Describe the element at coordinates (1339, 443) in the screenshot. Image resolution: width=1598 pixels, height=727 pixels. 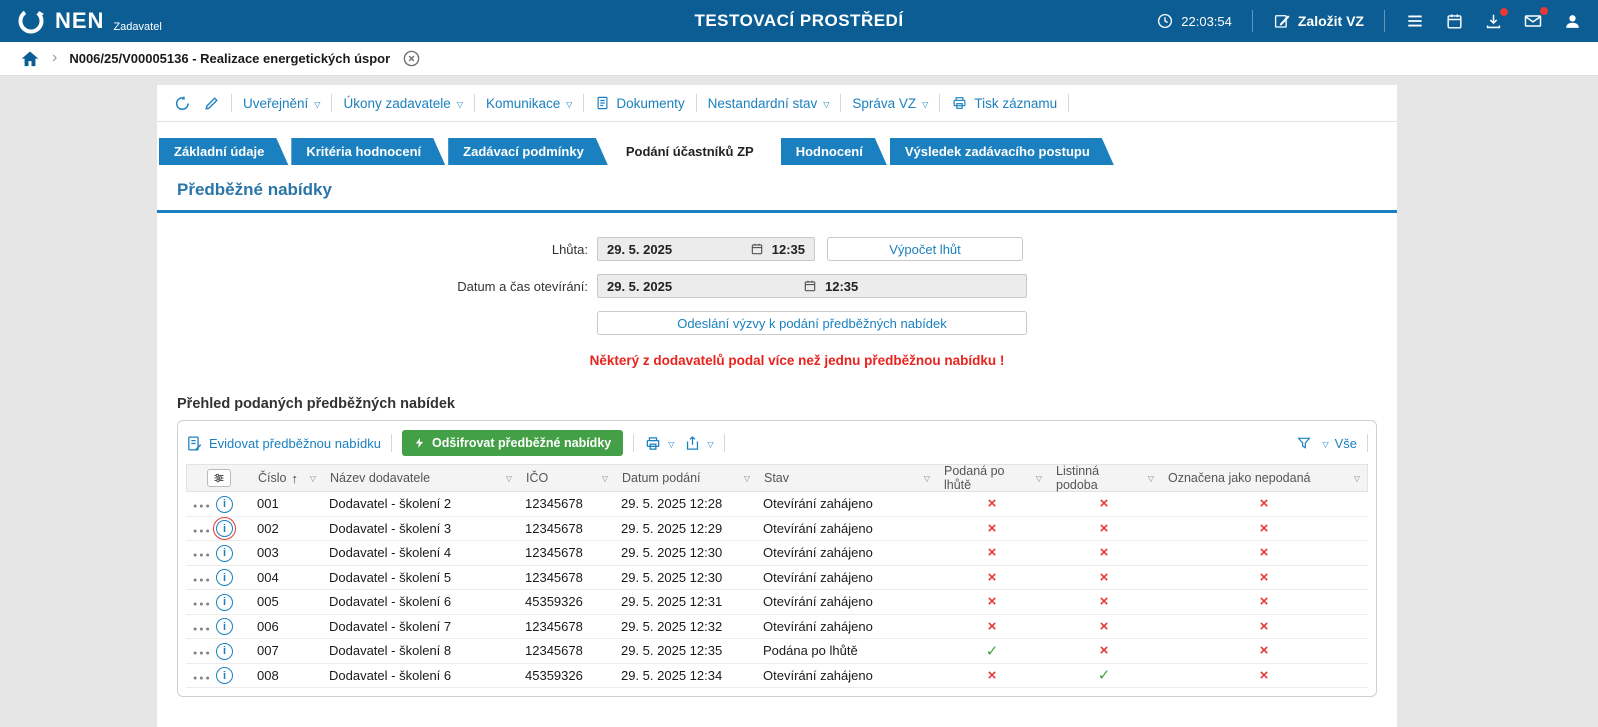
I see `filter-scope-dropdown: ▽ Vše` at that location.